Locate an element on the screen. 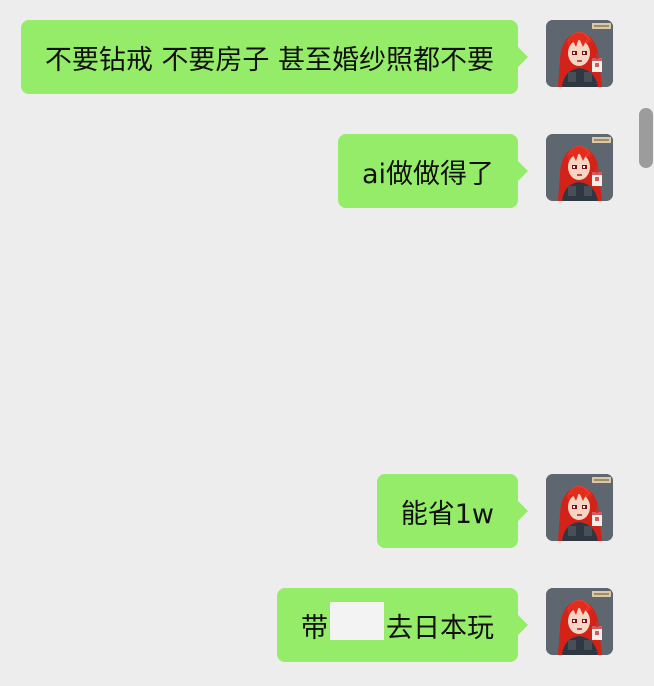 The height and width of the screenshot is (686, 654). redaction-block is located at coordinates (357, 621).